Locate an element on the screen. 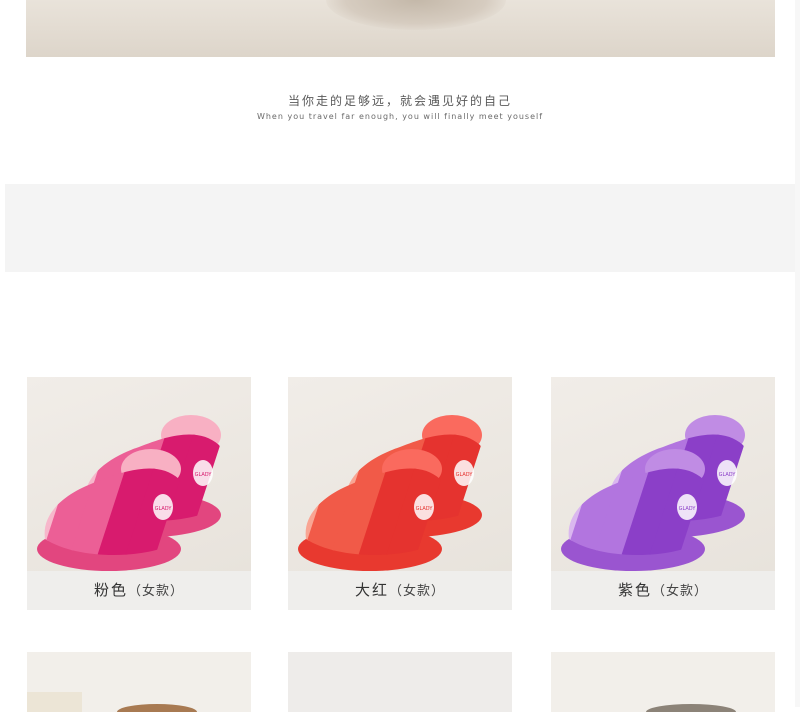 The image size is (800, 712). product-card-pink: GLADY GLADY 粉色（女款） is located at coordinates (139, 493).